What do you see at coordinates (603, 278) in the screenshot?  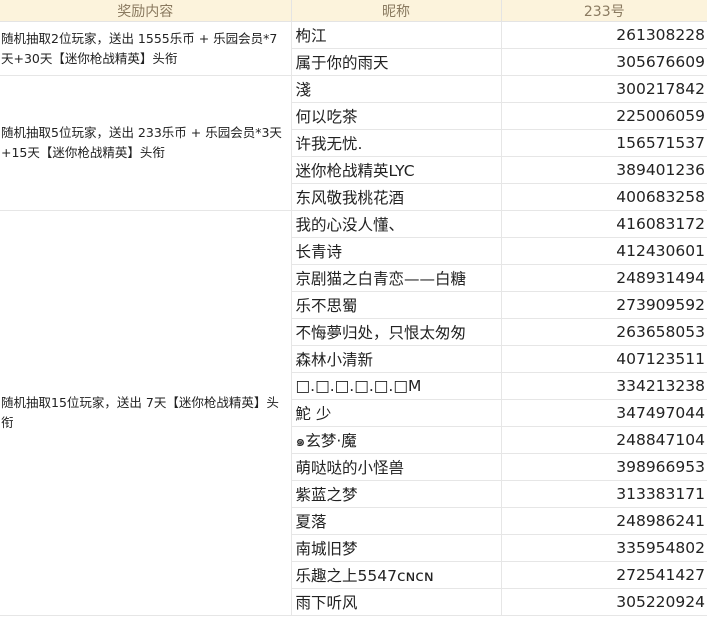 I see `id-cell: 248931494` at bounding box center [603, 278].